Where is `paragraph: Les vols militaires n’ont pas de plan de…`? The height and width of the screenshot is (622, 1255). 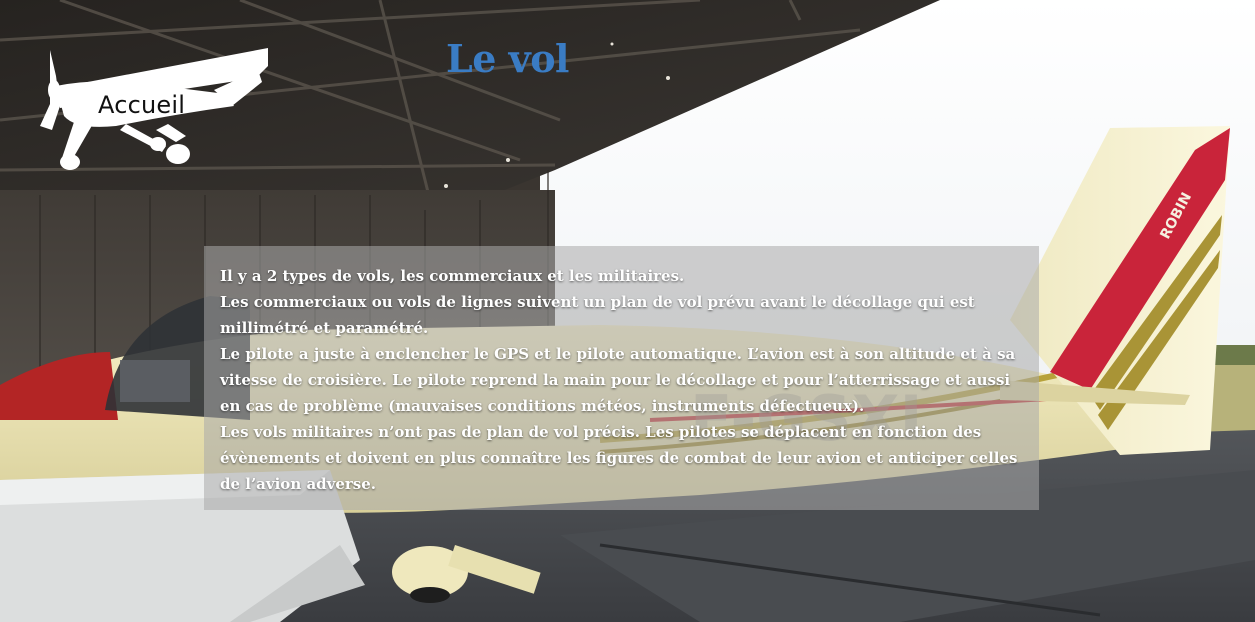 paragraph: Les vols militaires n’ont pas de plan de… is located at coordinates (619, 458).